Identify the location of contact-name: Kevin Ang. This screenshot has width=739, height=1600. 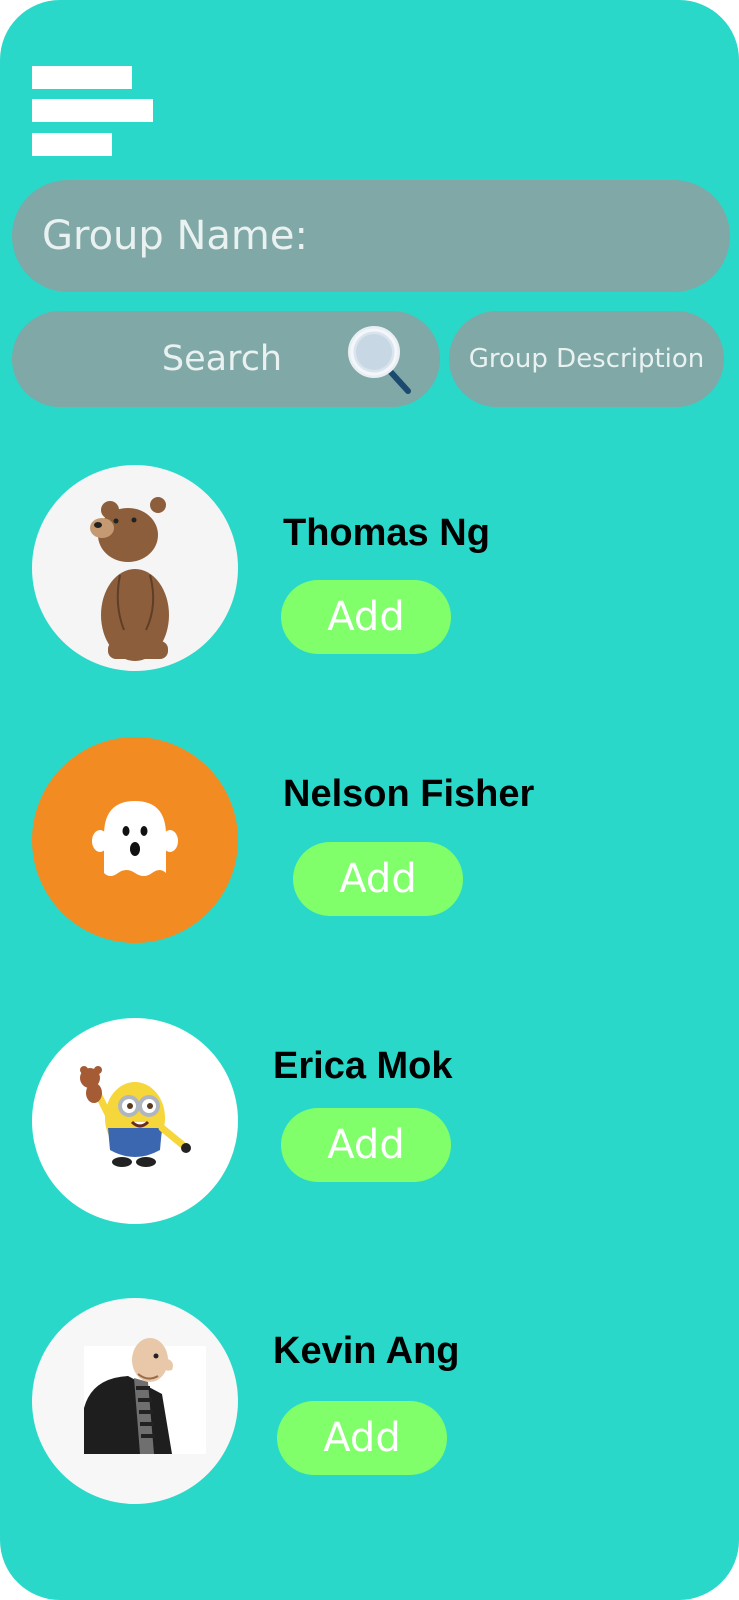
(366, 1351).